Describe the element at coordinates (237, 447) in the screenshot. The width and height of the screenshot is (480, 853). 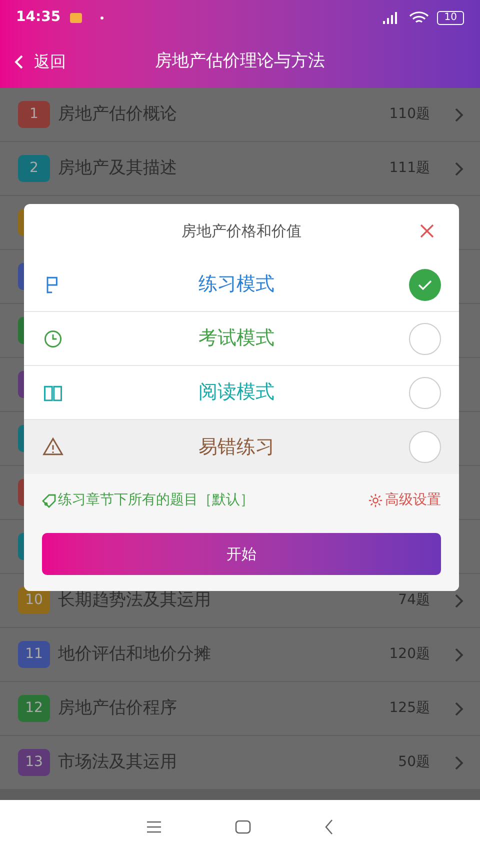
I see `mode-label: 易错练习` at that location.